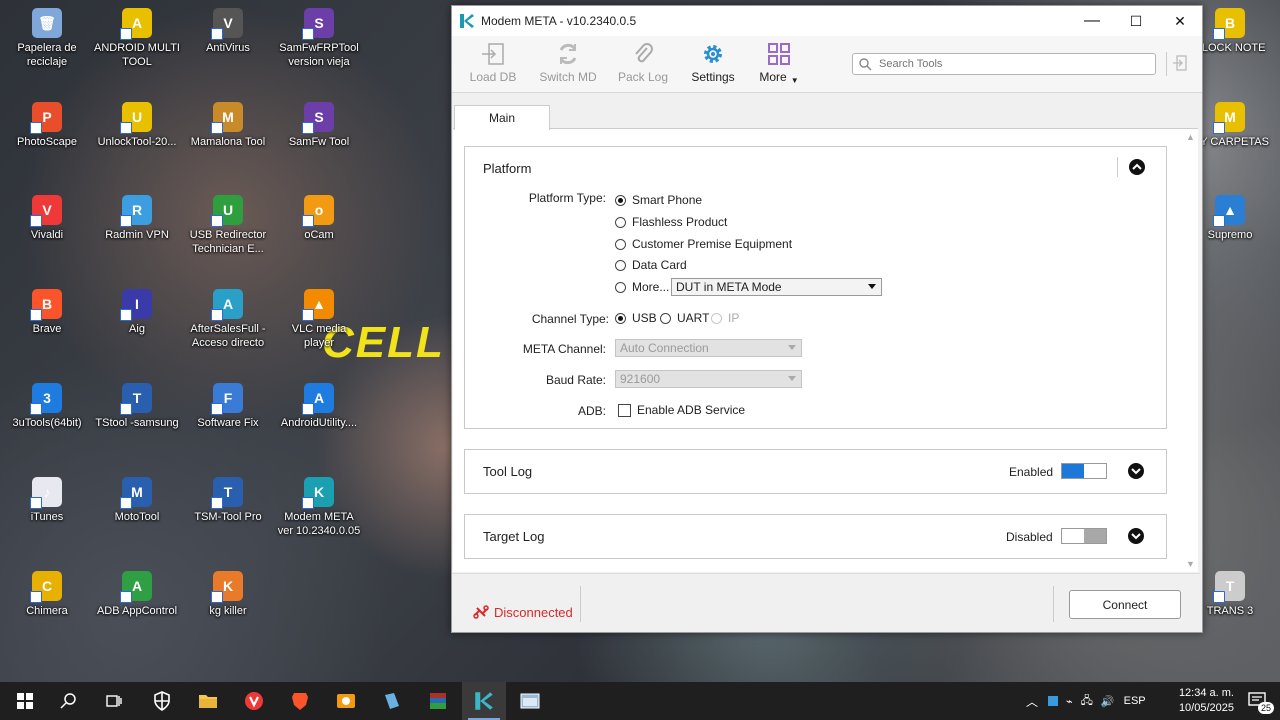 The image size is (1280, 720). What do you see at coordinates (1135, 701) in the screenshot?
I see `language-indicator: ESP` at bounding box center [1135, 701].